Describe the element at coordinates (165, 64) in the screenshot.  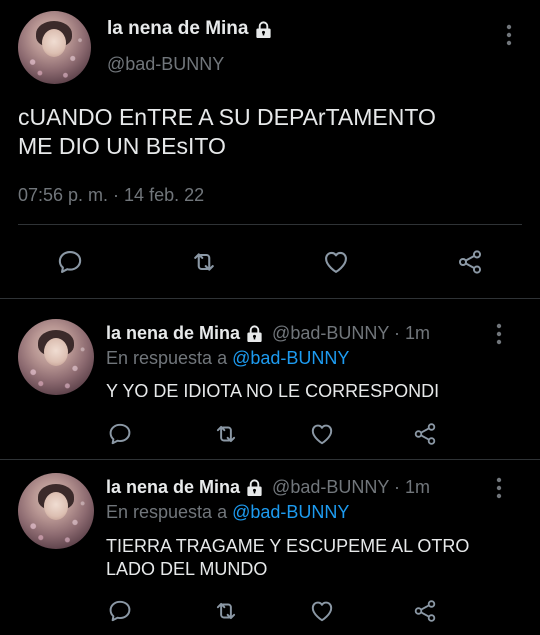
I see `user-handle: @bad-BUNNY` at that location.